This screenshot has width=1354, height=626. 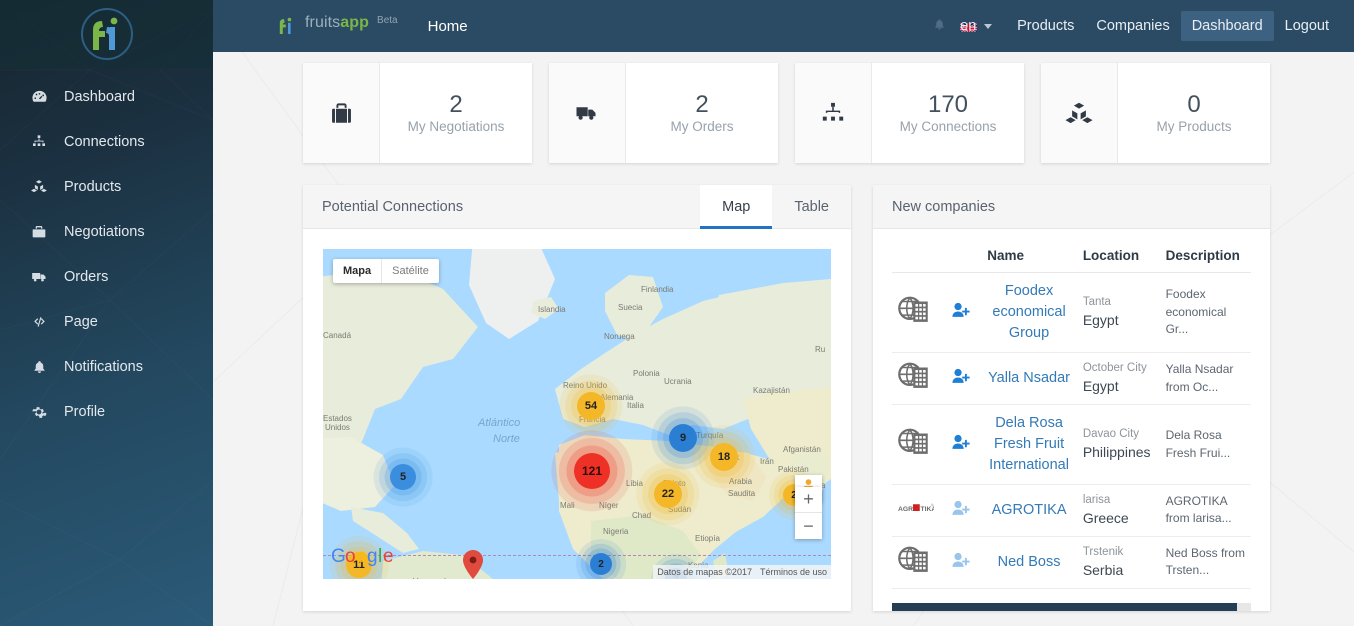 What do you see at coordinates (1071, 207) in the screenshot?
I see `new-companies-header: New companies` at bounding box center [1071, 207].